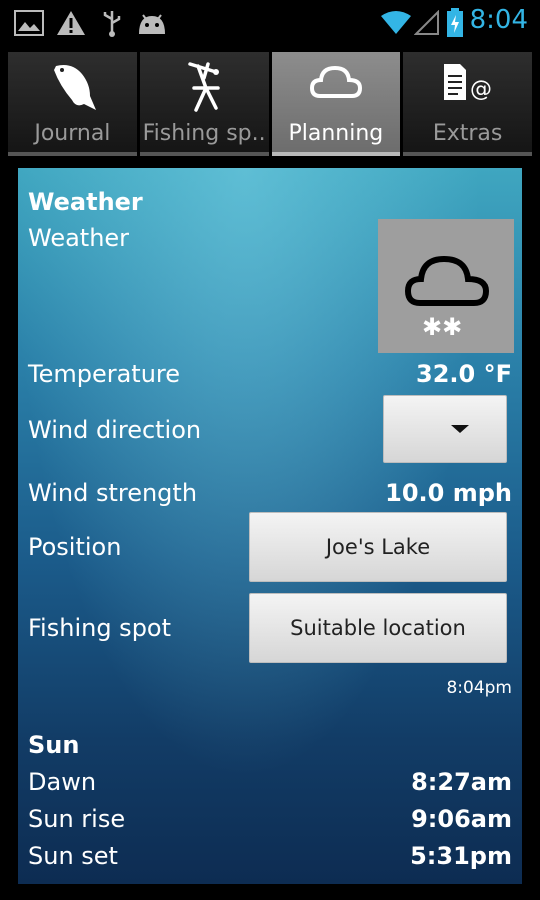  I want to click on weather-section-title: Weather, so click(85, 202).